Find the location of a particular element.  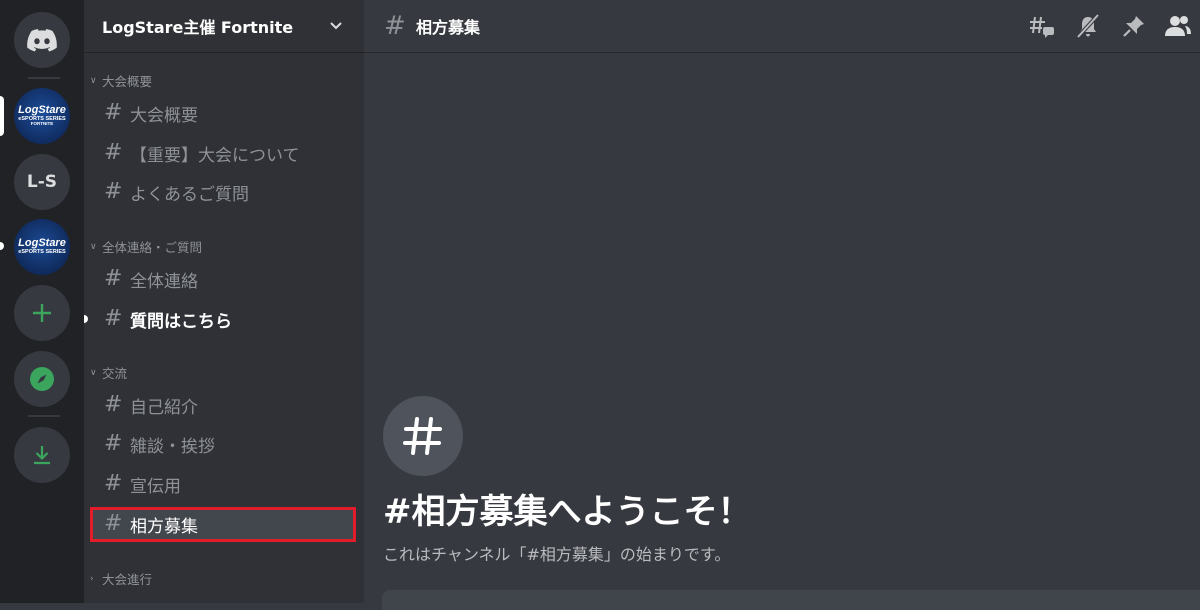

plus-icon is located at coordinates (42, 313).